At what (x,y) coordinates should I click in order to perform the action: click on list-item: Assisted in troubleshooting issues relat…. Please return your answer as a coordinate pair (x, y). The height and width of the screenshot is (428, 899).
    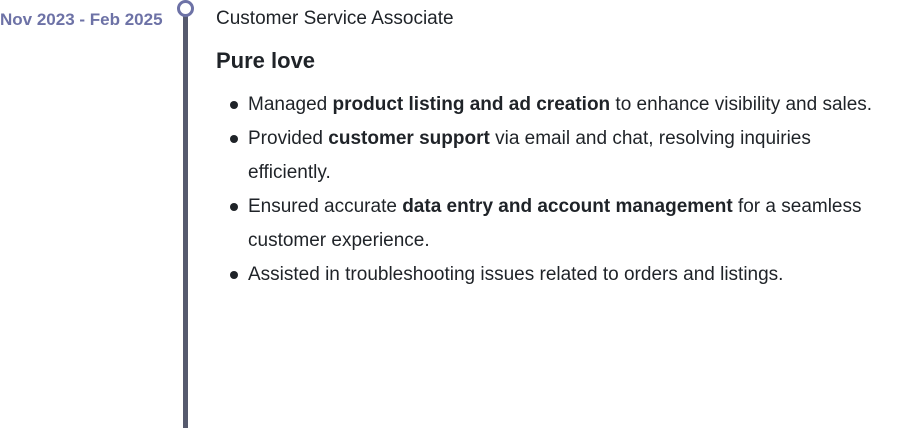
    Looking at the image, I should click on (560, 275).